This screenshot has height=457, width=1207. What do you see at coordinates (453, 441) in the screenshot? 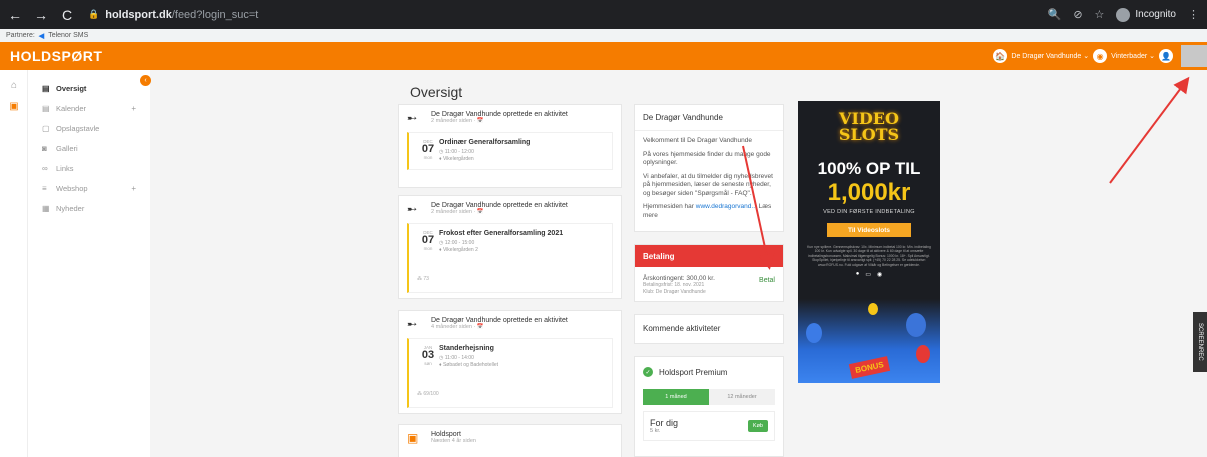
I see `feed-time: Næsten 4 år siden` at bounding box center [453, 441].